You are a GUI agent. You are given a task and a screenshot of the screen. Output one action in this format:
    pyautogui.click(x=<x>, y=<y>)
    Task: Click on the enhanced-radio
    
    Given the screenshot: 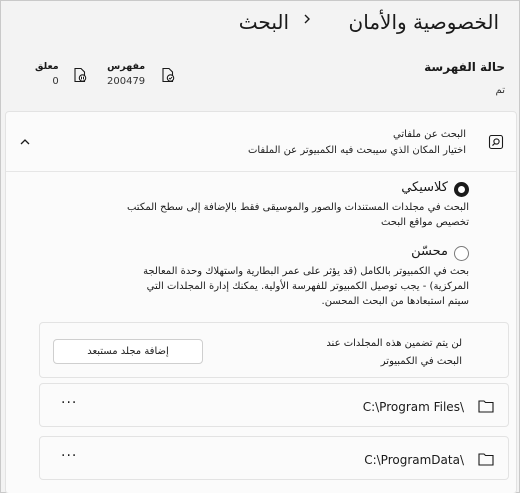 What is the action you would take?
    pyautogui.click(x=461, y=253)
    